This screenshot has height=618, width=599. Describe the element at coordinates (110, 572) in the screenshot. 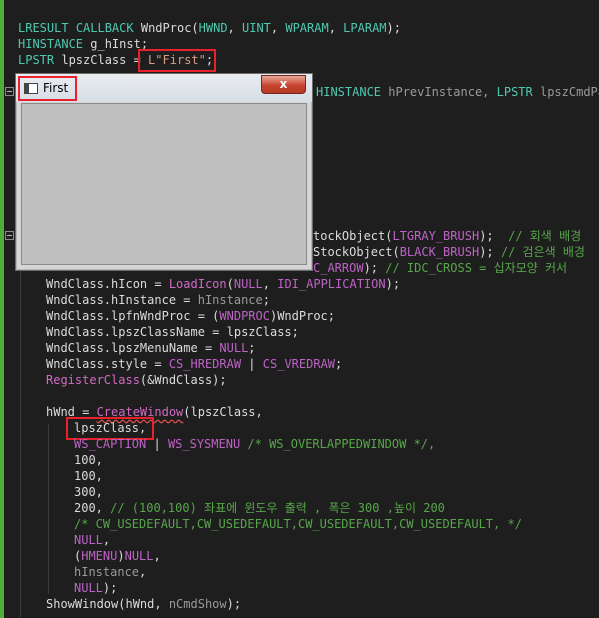

I see `code-line-instance: hInstance,` at that location.